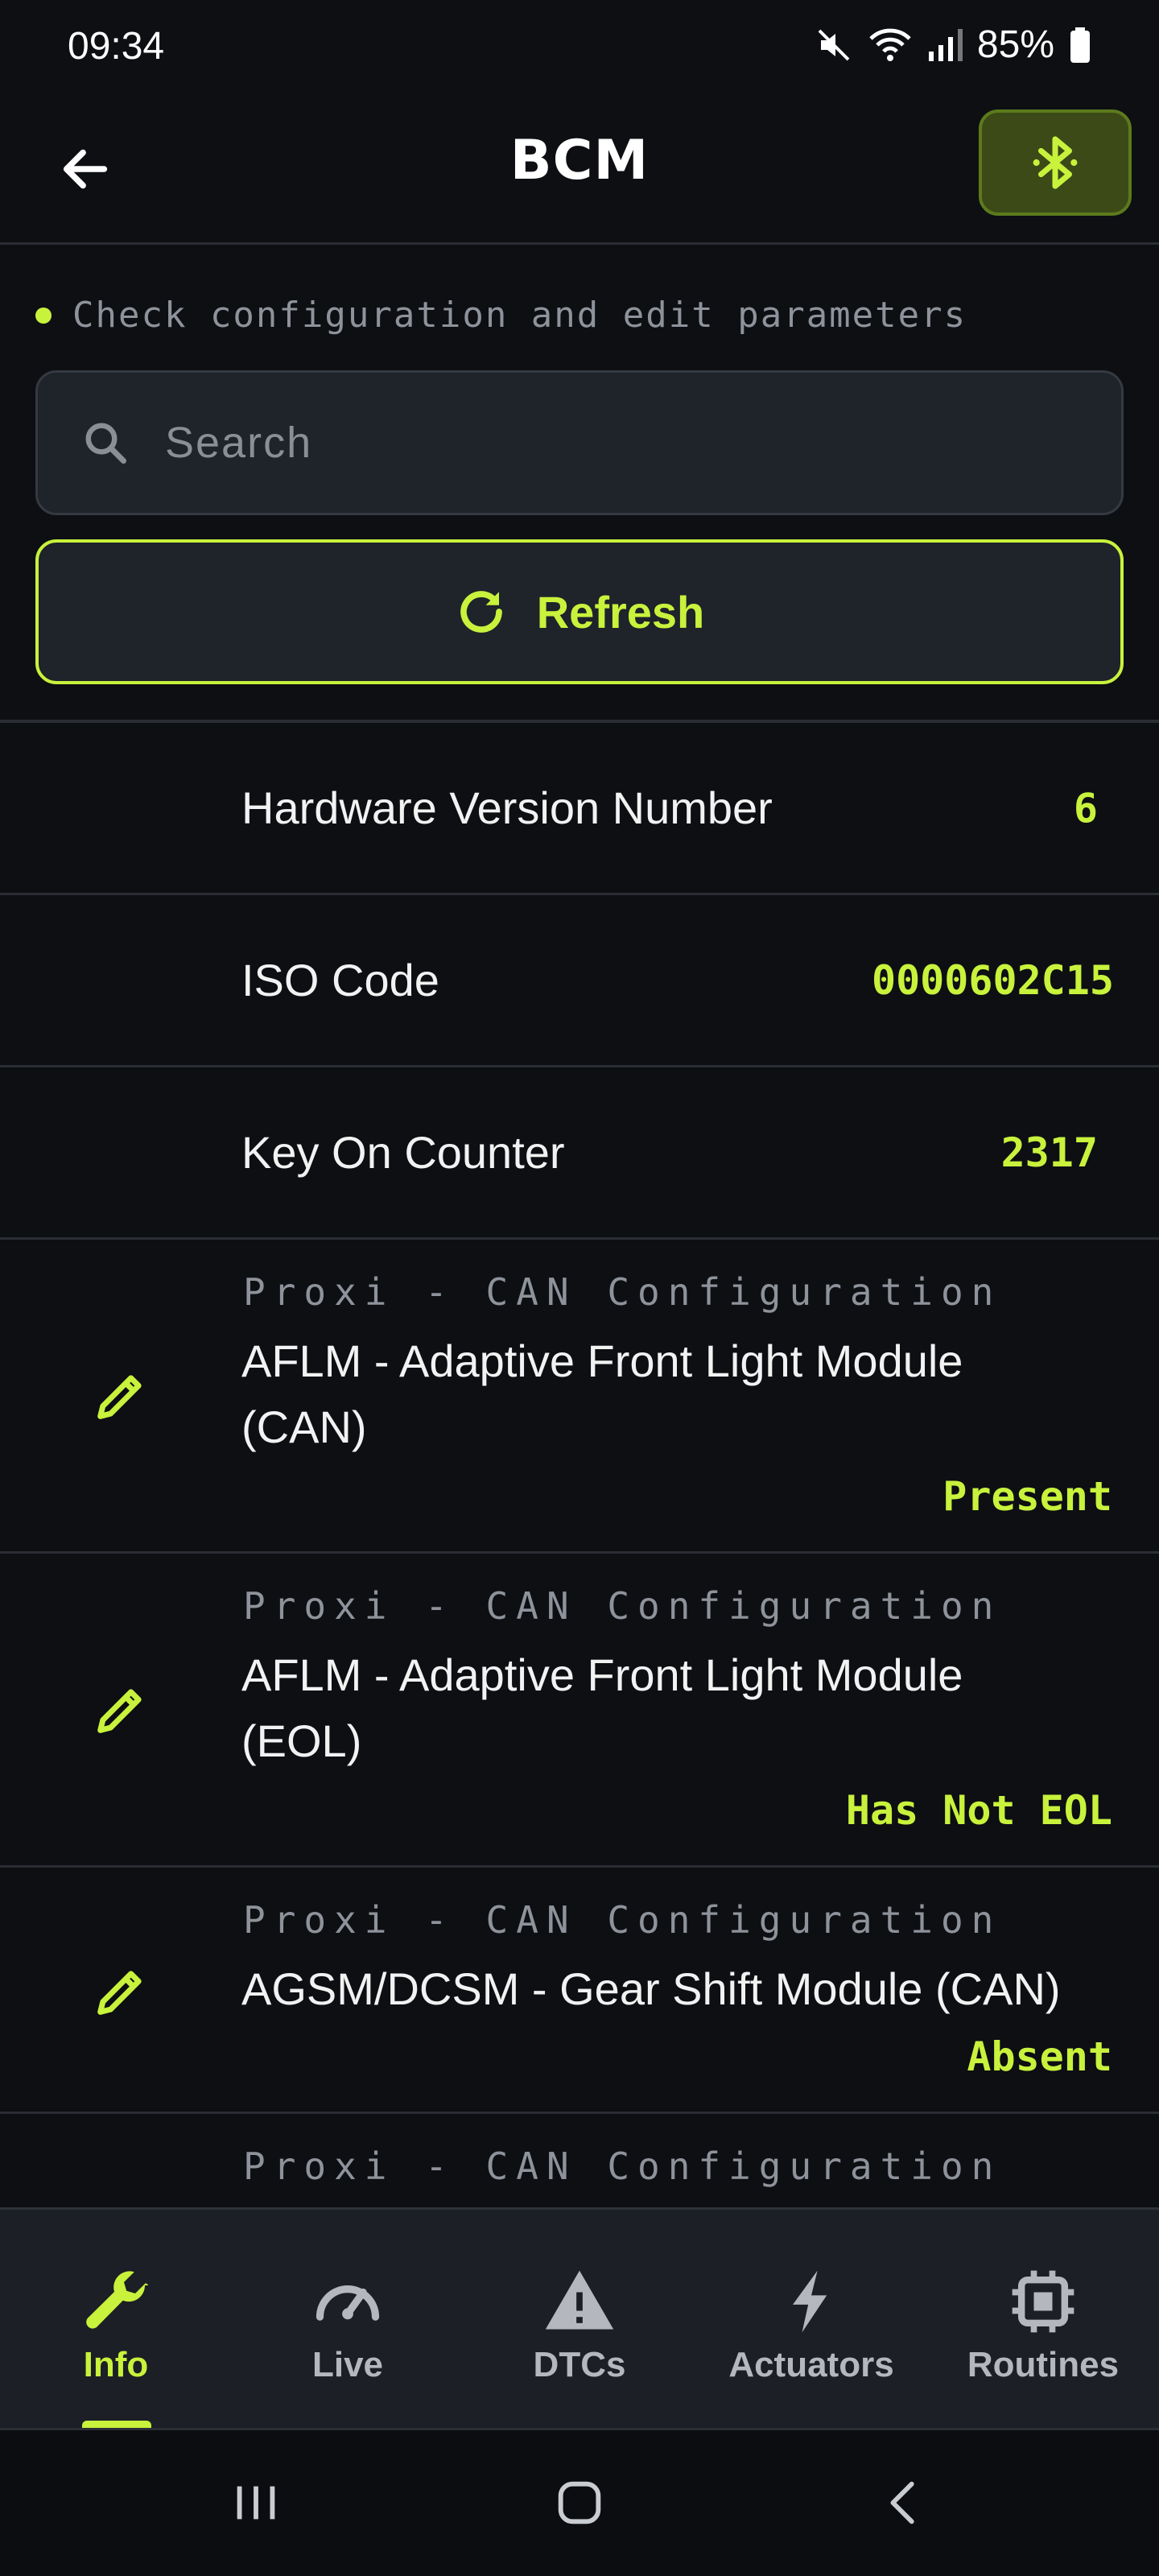 Image resolution: width=1159 pixels, height=2576 pixels. I want to click on config-name: AGSM/DCSM - Gear Shift Module (CAN), so click(651, 1988).